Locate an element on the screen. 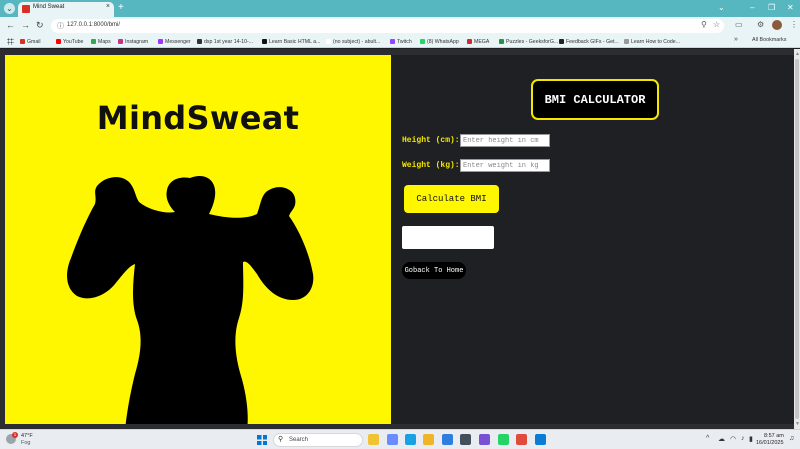 The height and width of the screenshot is (449, 800). bookmark-item: (8) WhatsApp is located at coordinates (439, 41).